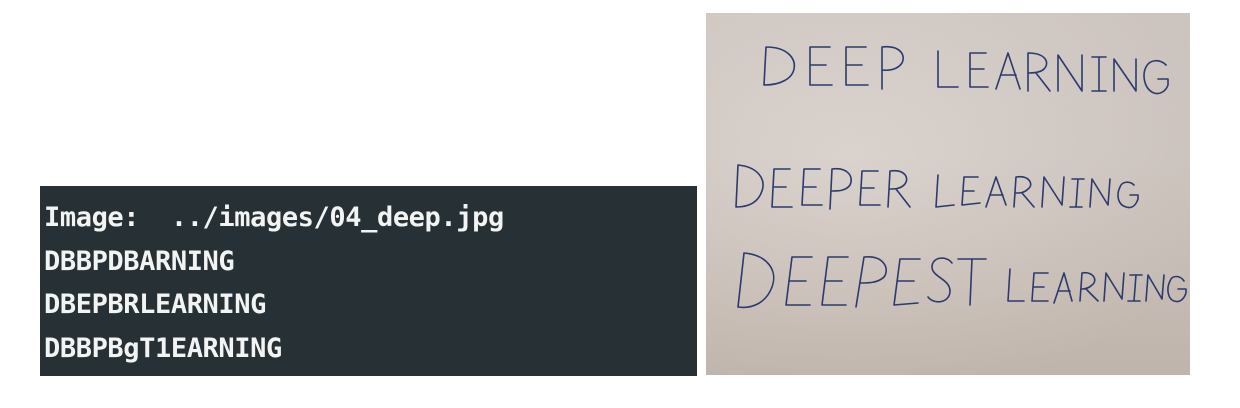 This screenshot has width=1240, height=408. What do you see at coordinates (163, 348) in the screenshot?
I see `terminal-line-ocr-result-3: DBBPBgT1EARNING` at bounding box center [163, 348].